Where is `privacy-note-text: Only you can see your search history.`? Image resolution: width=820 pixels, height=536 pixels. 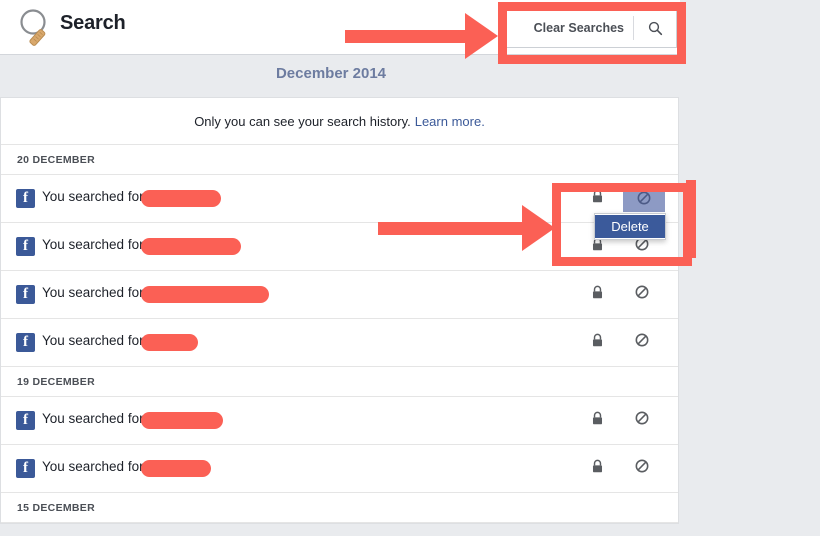 privacy-note-text: Only you can see your search history. is located at coordinates (302, 121).